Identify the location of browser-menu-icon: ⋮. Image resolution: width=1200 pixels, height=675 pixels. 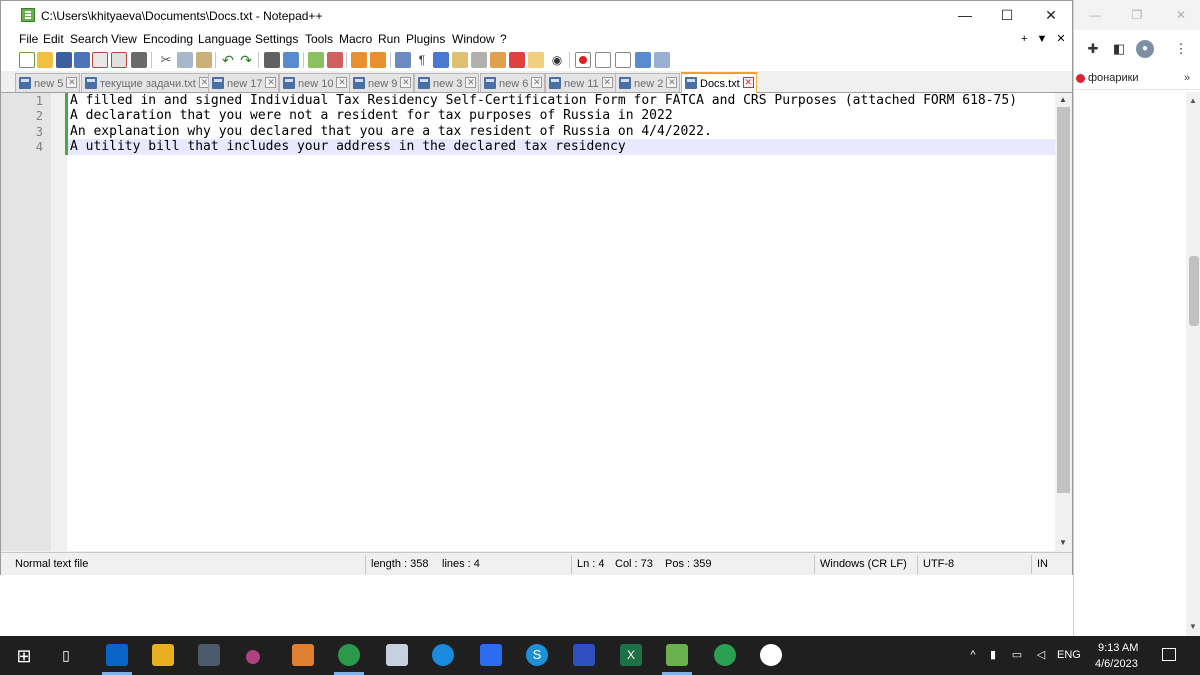
(1181, 49).